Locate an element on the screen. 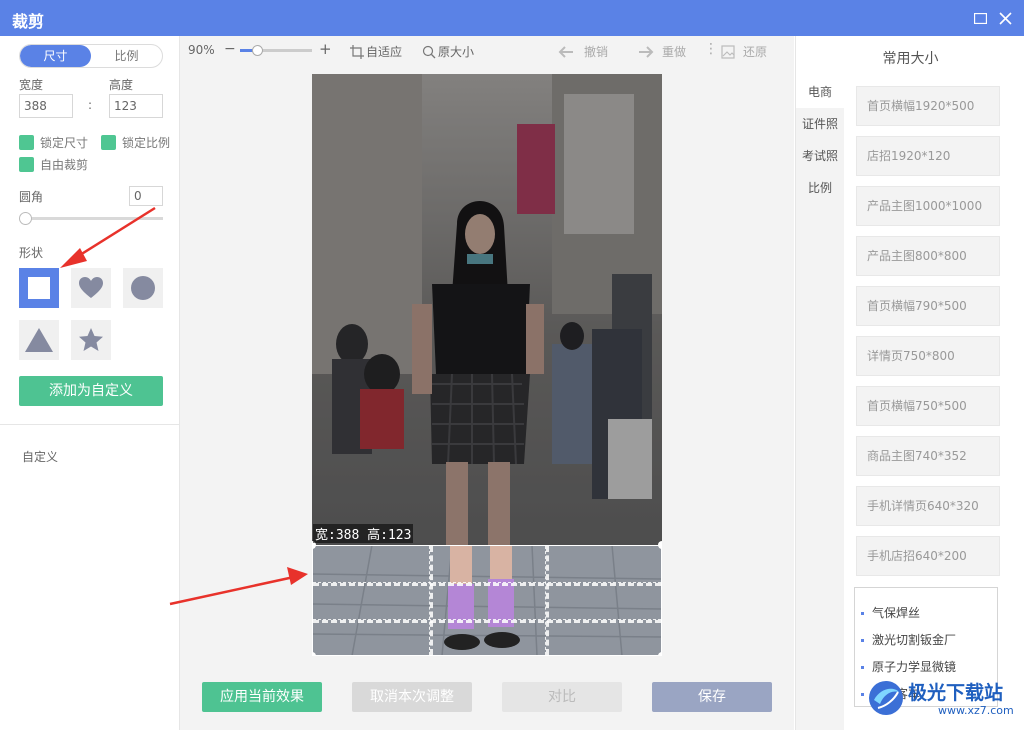 The height and width of the screenshot is (730, 1024). tab-id-photo: 证件照 is located at coordinates (820, 124).